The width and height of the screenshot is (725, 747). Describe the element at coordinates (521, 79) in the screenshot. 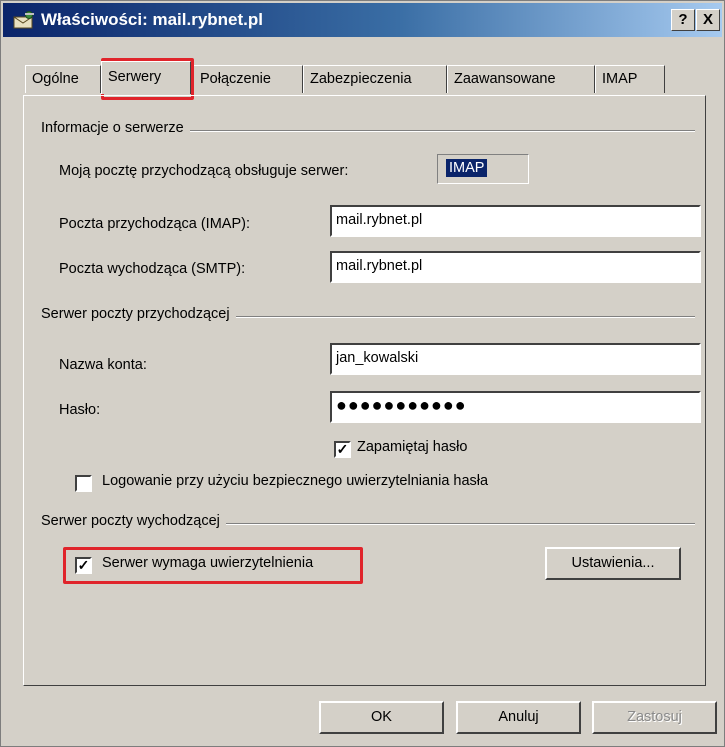

I see `tab-zaawansowane: Zaawansowane` at that location.